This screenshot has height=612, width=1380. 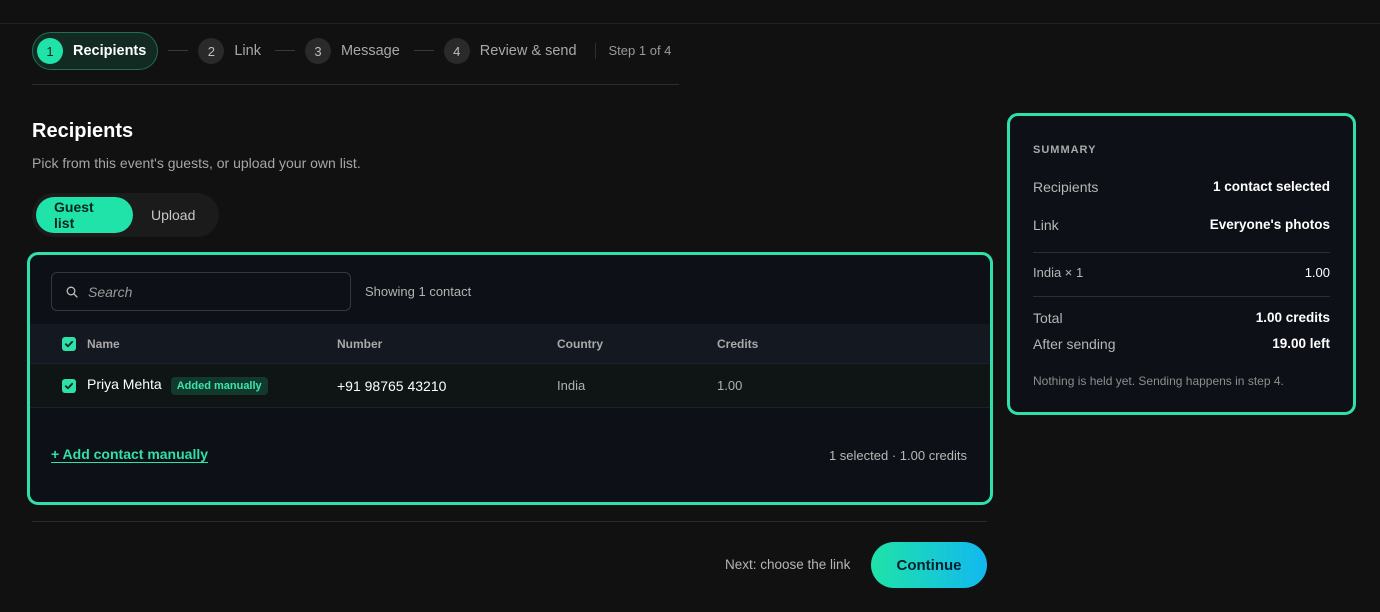 What do you see at coordinates (359, 344) in the screenshot?
I see `column-number: Number` at bounding box center [359, 344].